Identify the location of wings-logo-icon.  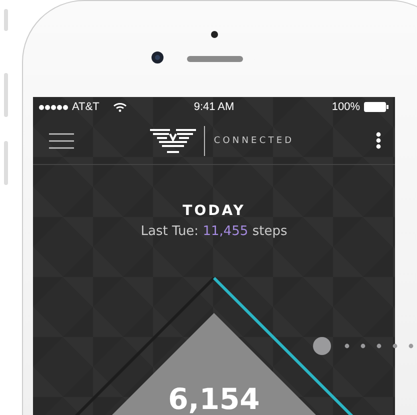
(173, 141).